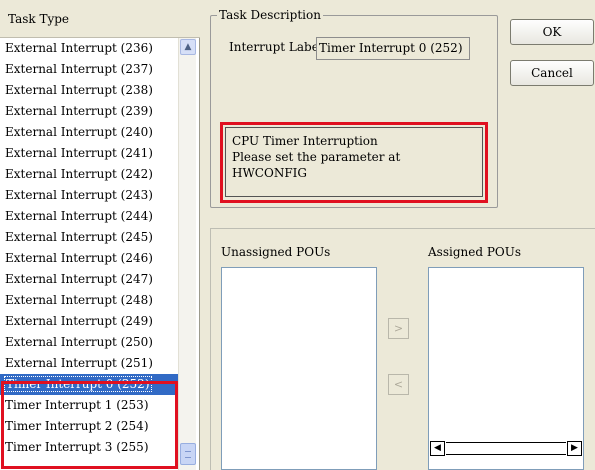 This screenshot has width=595, height=470. Describe the element at coordinates (89, 321) in the screenshot. I see `list-item: External Interrupt (249)` at that location.